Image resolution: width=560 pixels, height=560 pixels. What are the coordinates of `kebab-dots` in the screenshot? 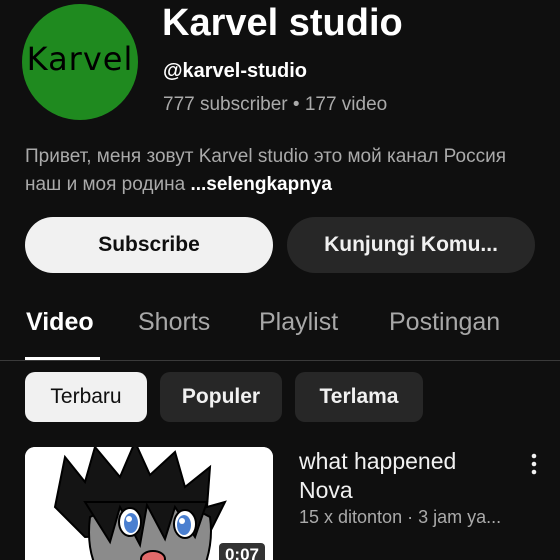 It's located at (534, 464).